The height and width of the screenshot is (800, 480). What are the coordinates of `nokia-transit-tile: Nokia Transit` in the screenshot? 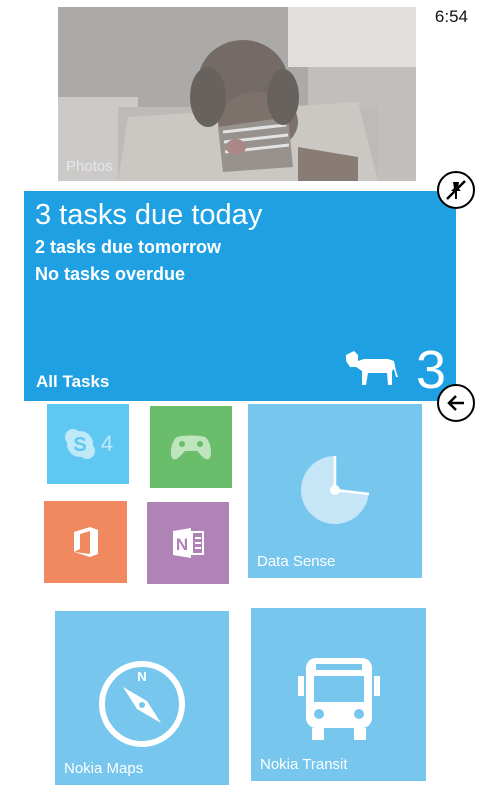 It's located at (338, 694).